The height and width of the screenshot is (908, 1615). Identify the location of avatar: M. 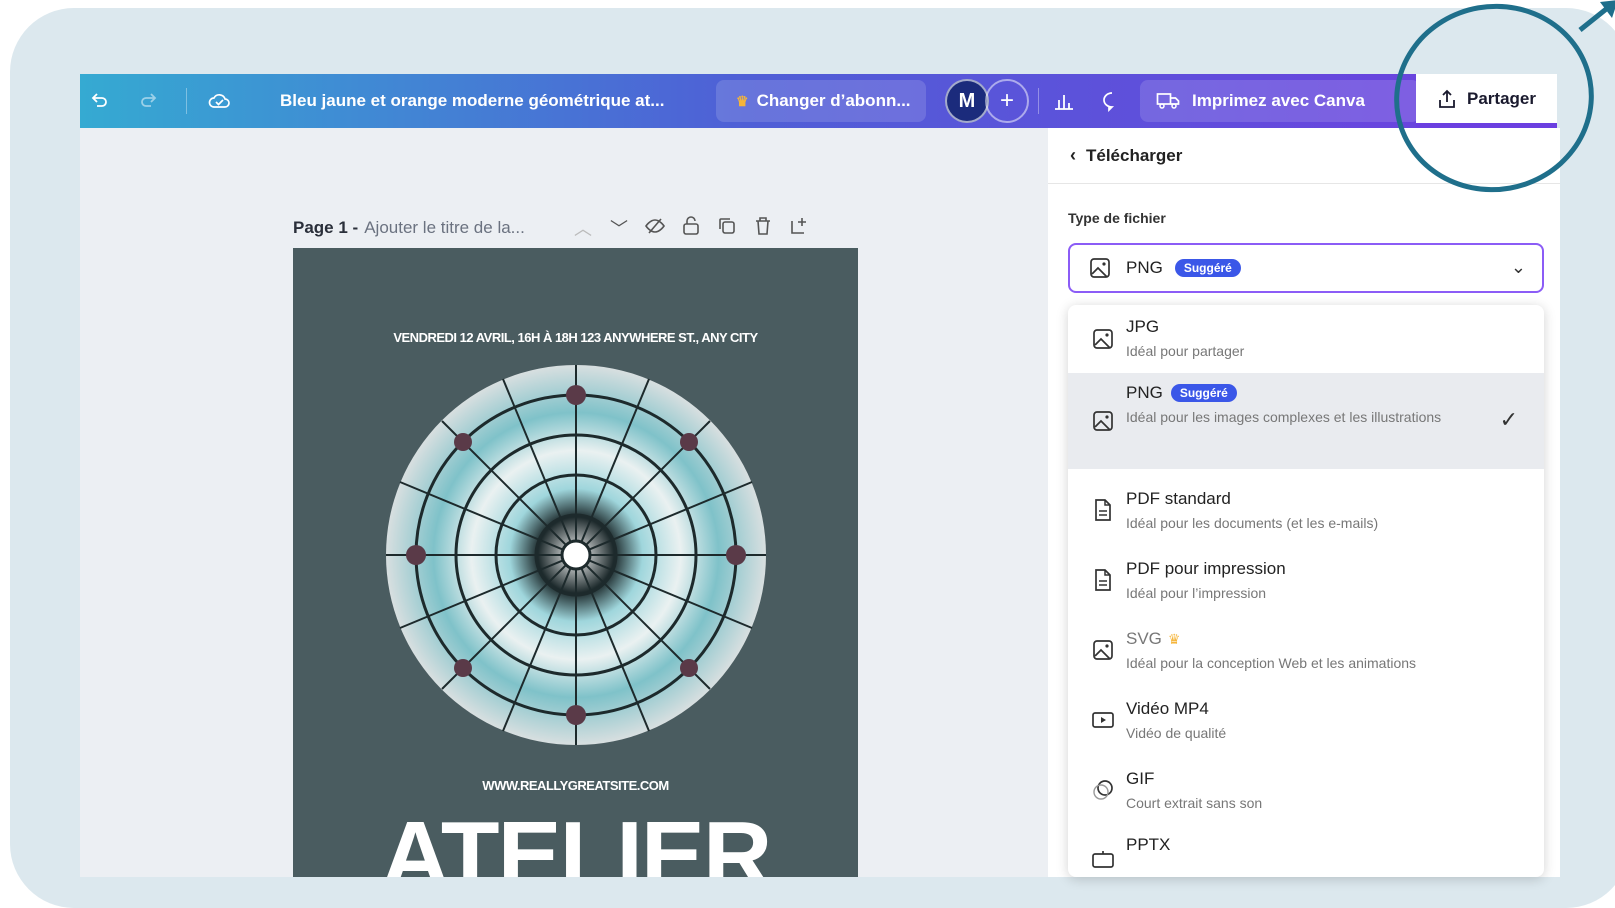
(967, 101).